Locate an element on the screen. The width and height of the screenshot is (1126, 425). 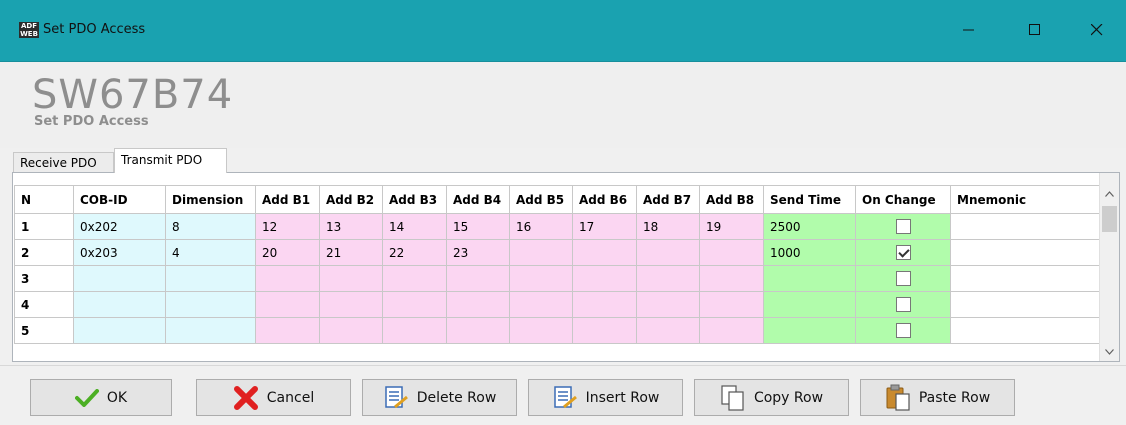
scroll-down-button is located at coordinates (1109, 351).